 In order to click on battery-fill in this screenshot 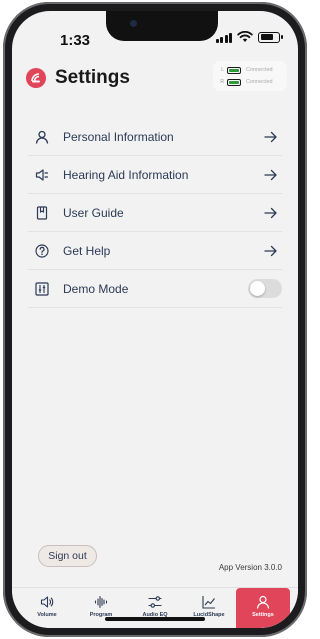, I will do `click(267, 37)`.